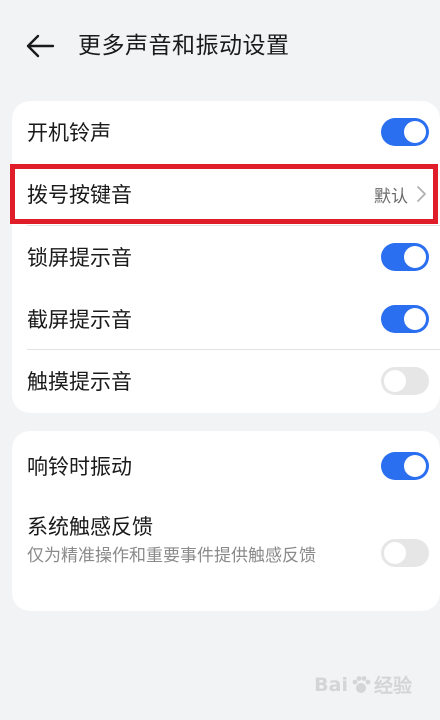  I want to click on setting-row-screenshot-sound: 截屏提示音, so click(226, 318).